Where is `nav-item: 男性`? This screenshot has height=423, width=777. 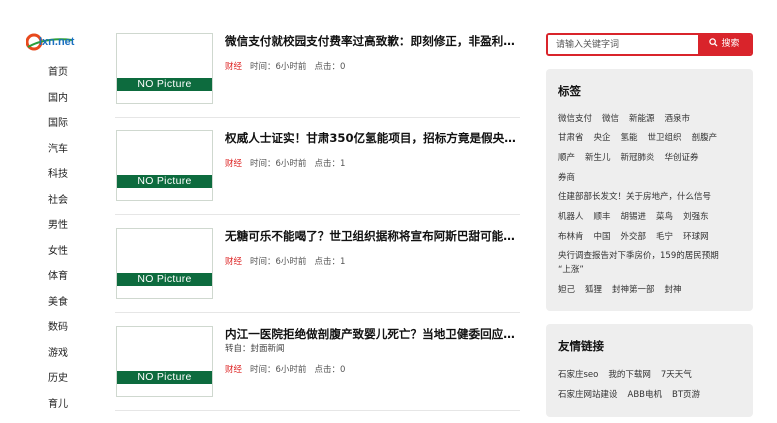
nav-item: 男性 is located at coordinates (57, 226).